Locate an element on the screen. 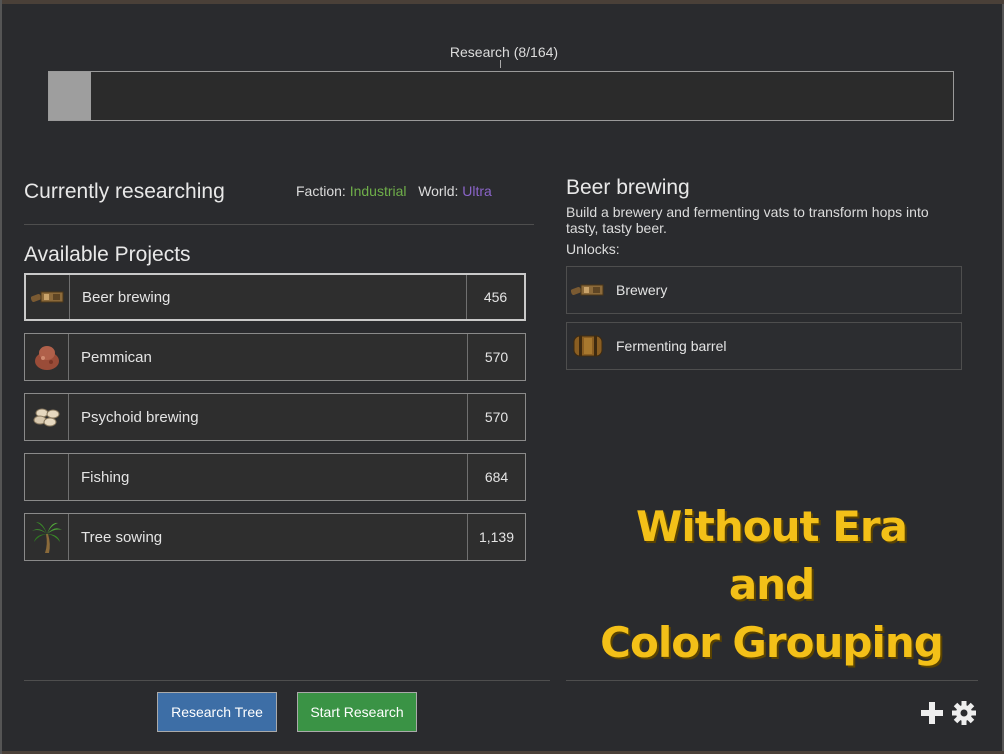 The image size is (1004, 754). currently-researching-heading: Currently researching is located at coordinates (124, 191).